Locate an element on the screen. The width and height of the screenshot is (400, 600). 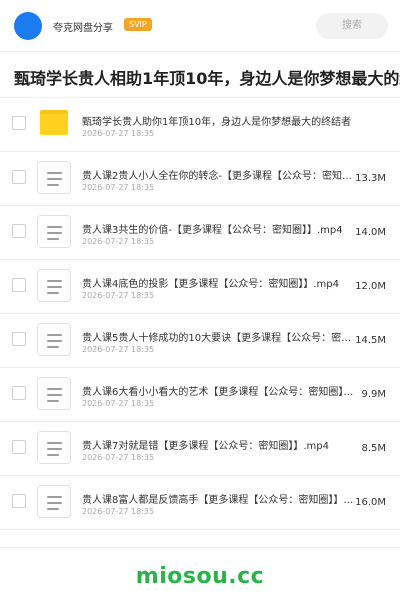
file-name: 贵人课4底色的投影【更多课程【公众号：密知圈】】.mp4 is located at coordinates (210, 284).